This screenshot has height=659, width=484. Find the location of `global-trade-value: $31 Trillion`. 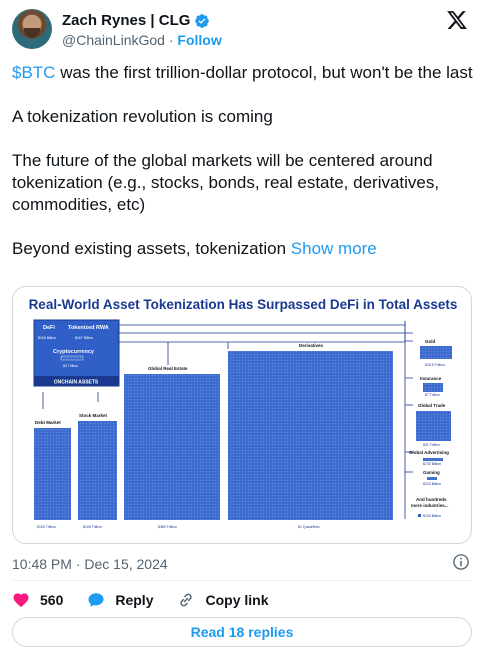

global-trade-value: $31 Trillion is located at coordinates (431, 445).